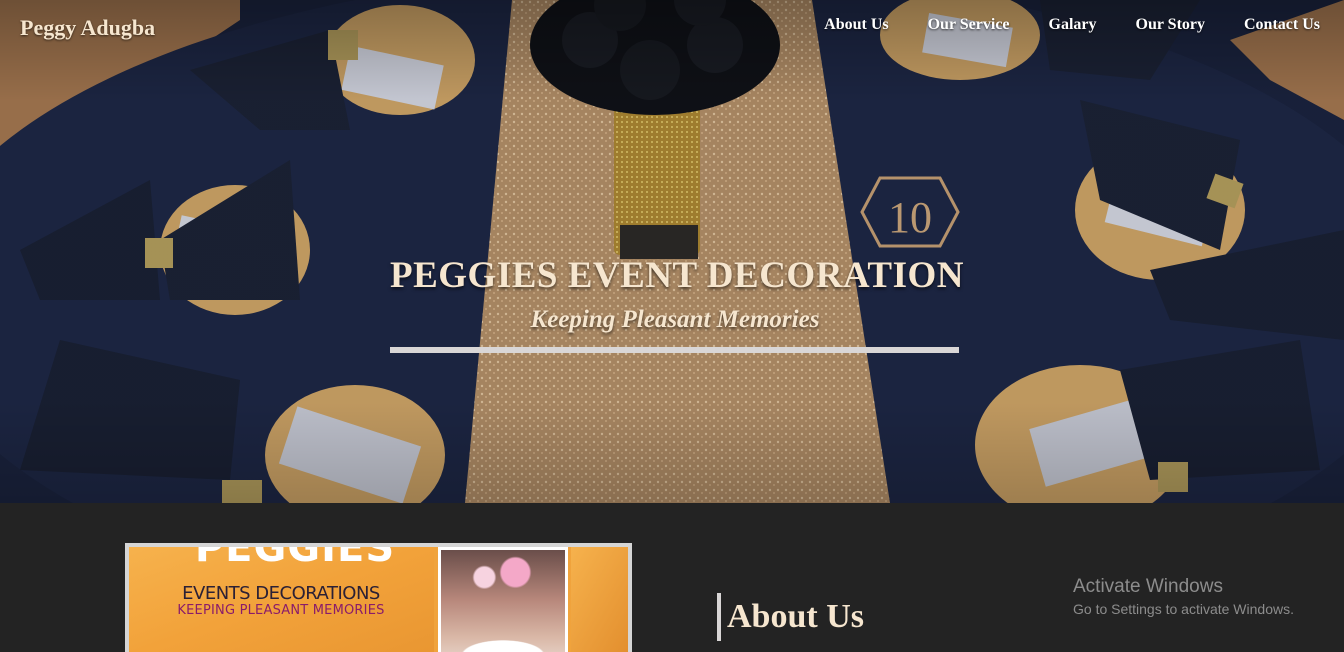 The image size is (1344, 652). What do you see at coordinates (295, 557) in the screenshot?
I see `flyer-big-text: PEGGIES` at bounding box center [295, 557].